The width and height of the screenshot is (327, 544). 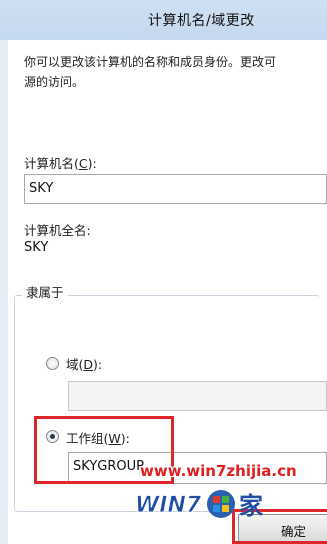 What do you see at coordinates (49, 163) in the screenshot?
I see `computer-name-label-text: 计算机名` at bounding box center [49, 163].